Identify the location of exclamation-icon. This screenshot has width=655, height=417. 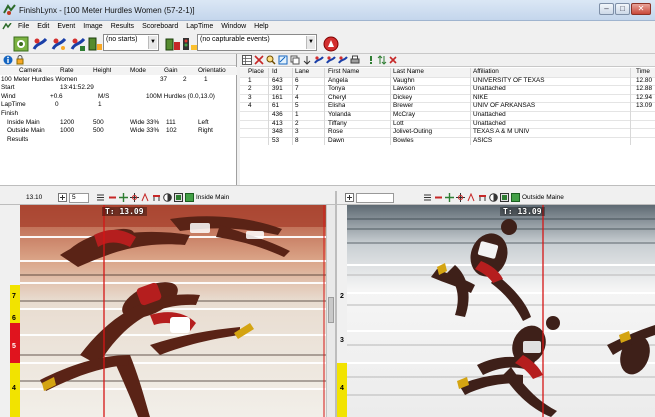
(371, 60).